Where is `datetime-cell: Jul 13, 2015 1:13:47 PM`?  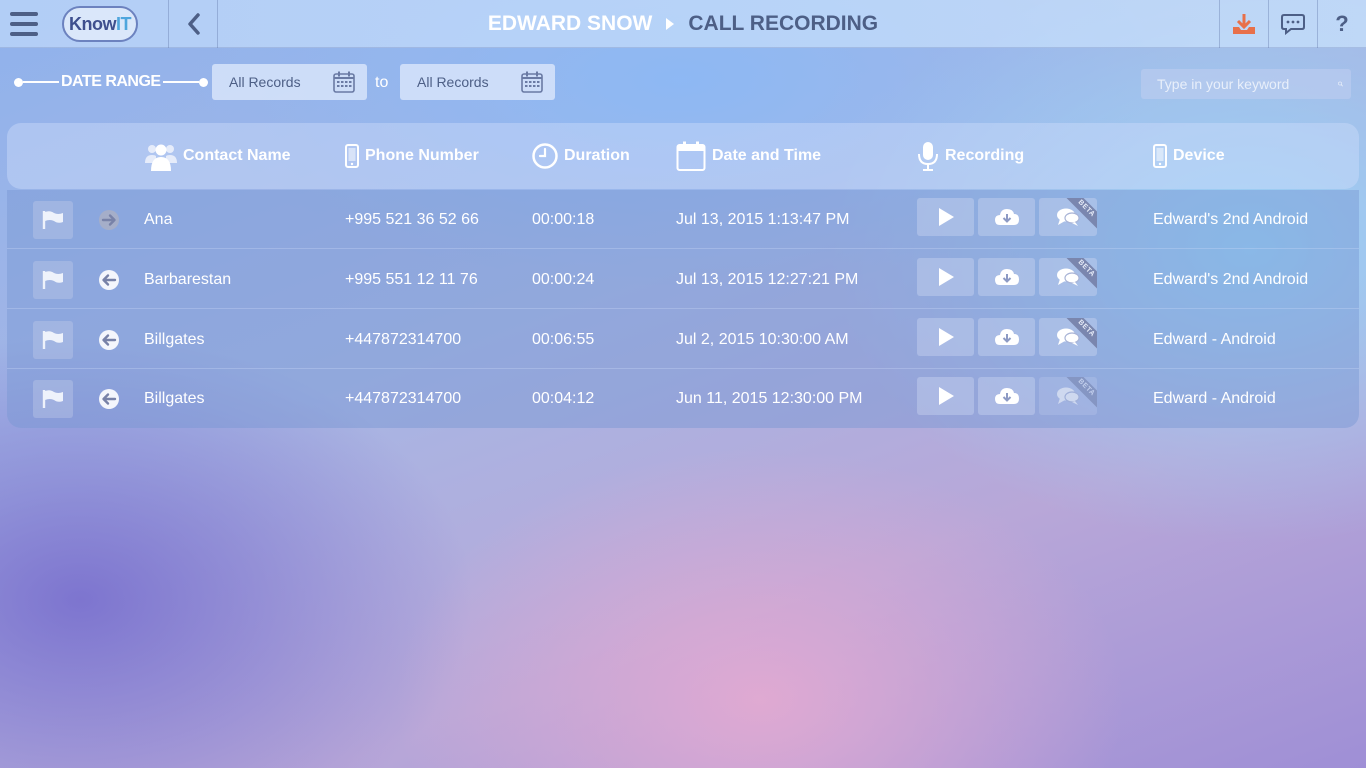
datetime-cell: Jul 13, 2015 1:13:47 PM is located at coordinates (763, 219).